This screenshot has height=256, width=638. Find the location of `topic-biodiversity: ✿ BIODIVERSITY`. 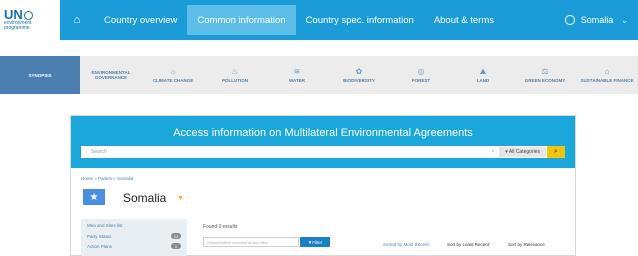

topic-biodiversity: ✿ BIODIVERSITY is located at coordinates (359, 75).